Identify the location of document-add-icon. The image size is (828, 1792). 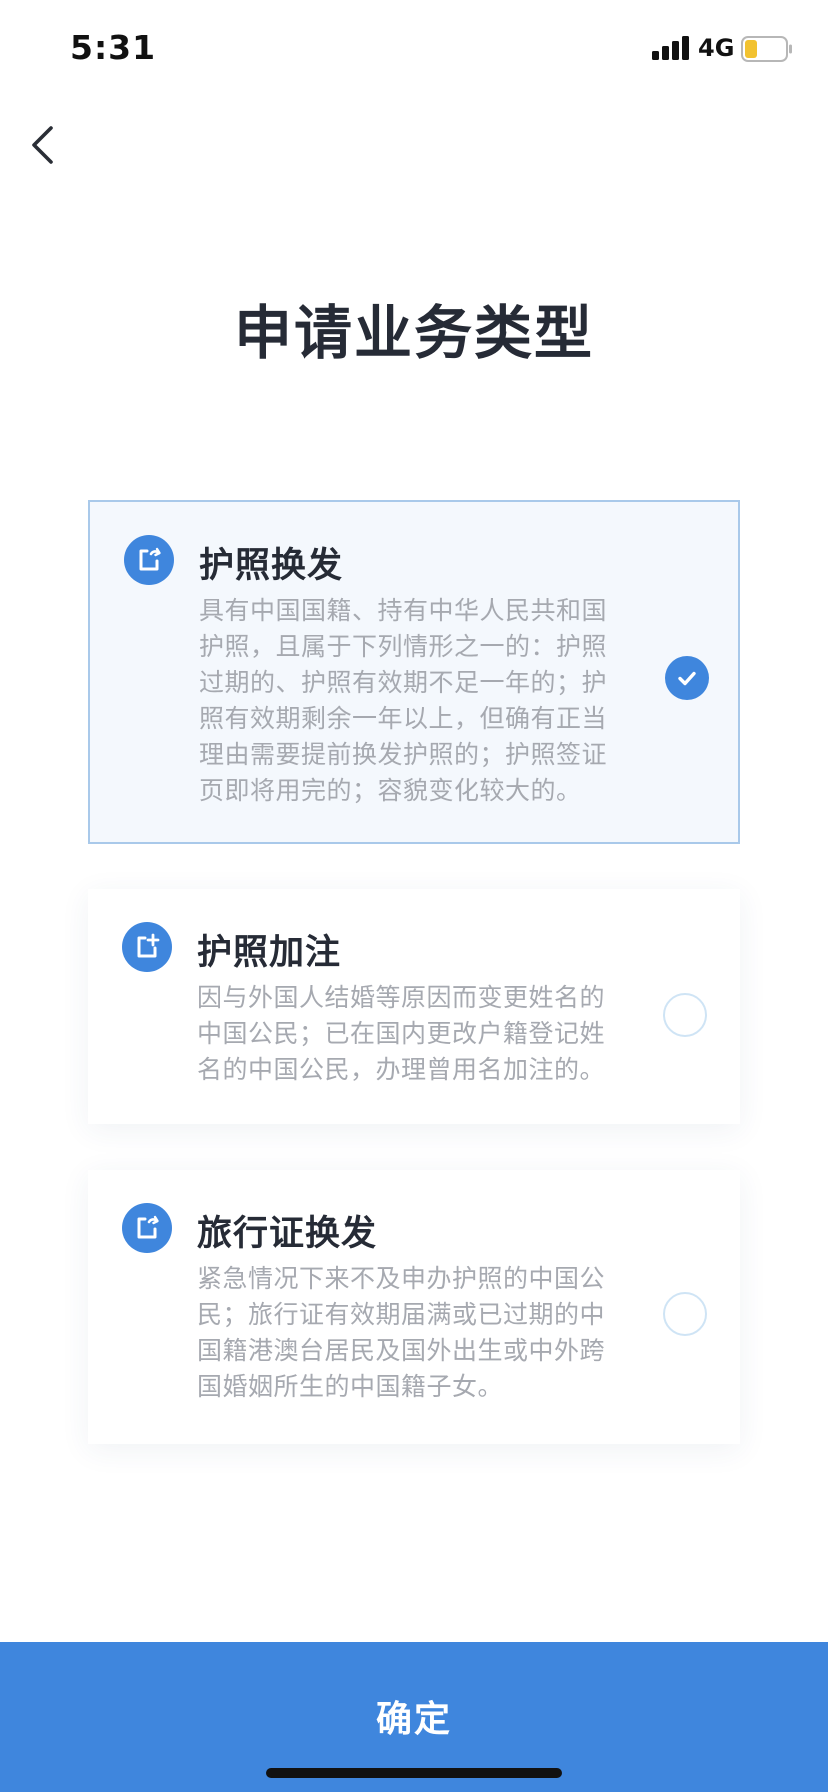
(147, 947).